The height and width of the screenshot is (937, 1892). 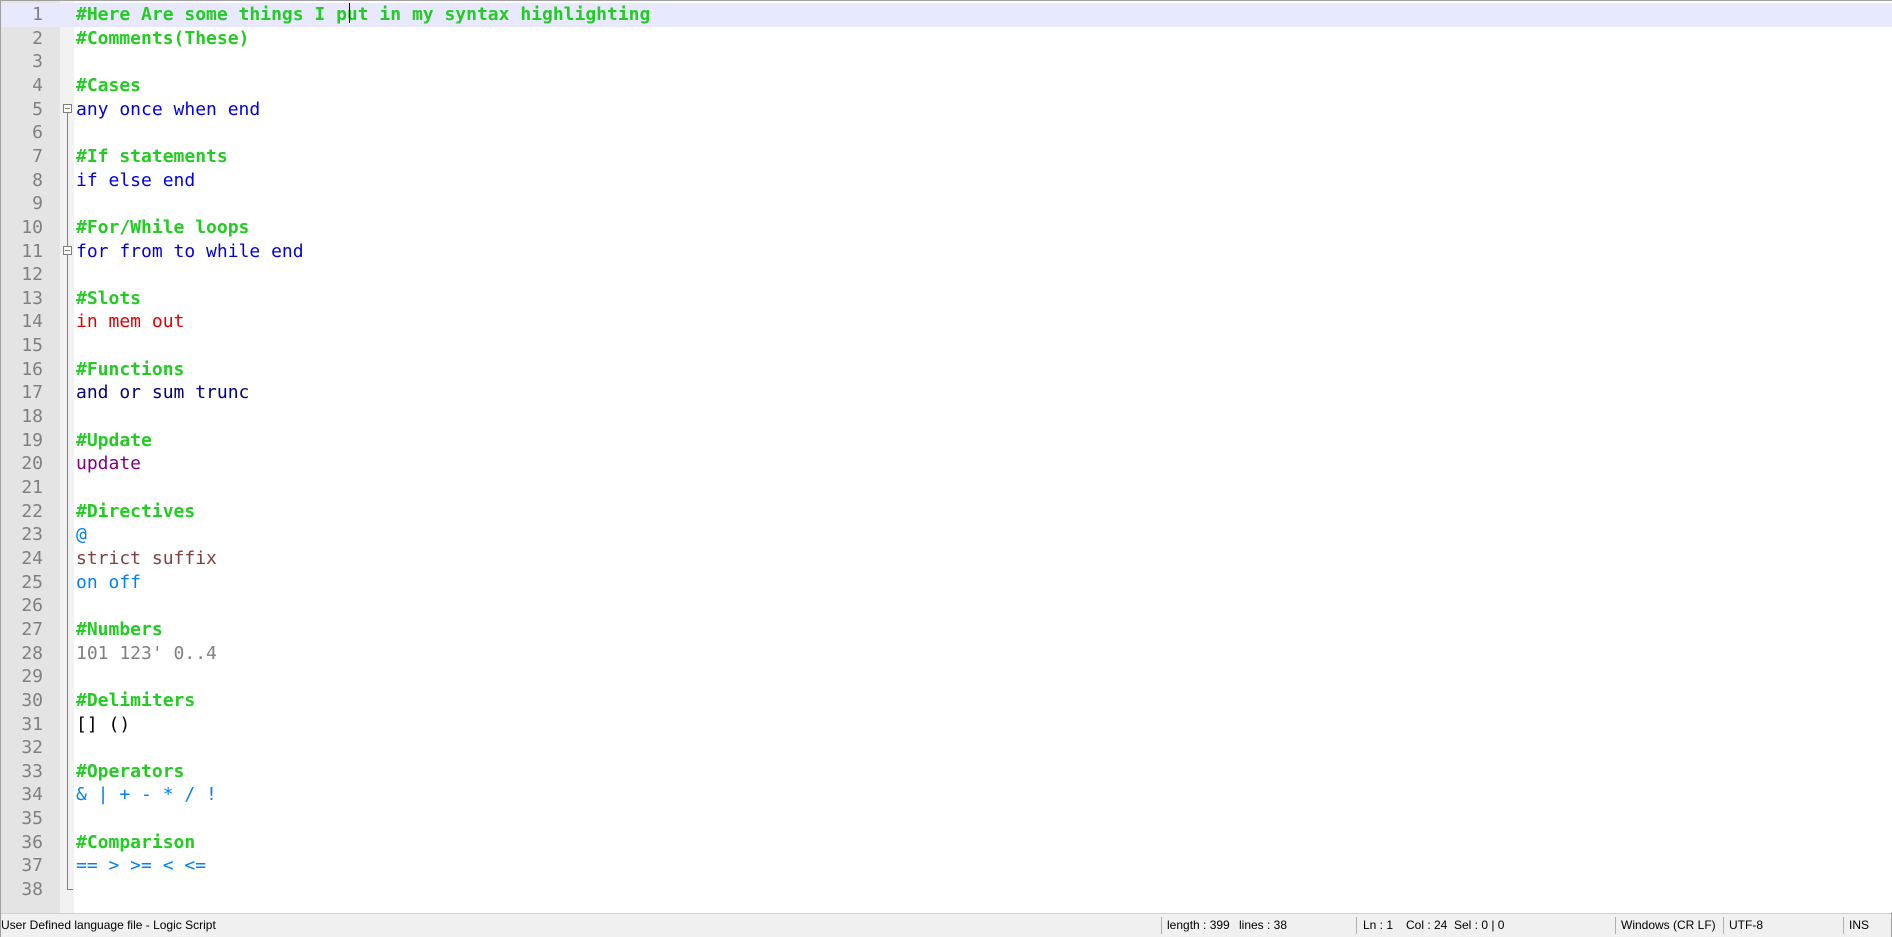 I want to click on code-token: in mem out, so click(x=130, y=322).